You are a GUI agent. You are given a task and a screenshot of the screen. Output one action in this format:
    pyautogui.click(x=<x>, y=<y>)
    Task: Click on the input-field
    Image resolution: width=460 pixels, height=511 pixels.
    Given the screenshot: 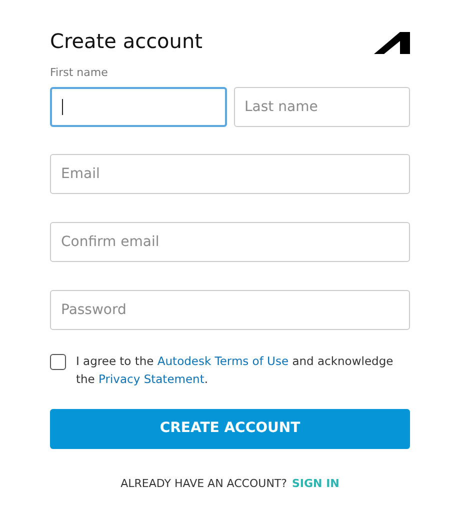 What is the action you would take?
    pyautogui.click(x=138, y=106)
    